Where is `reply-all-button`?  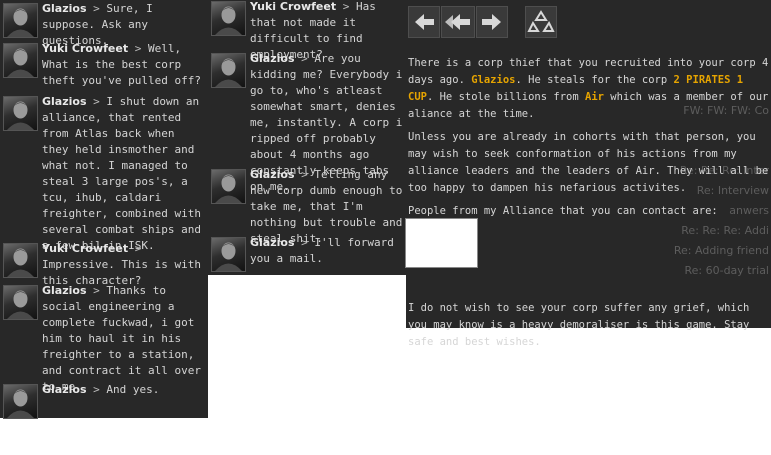 reply-all-button is located at coordinates (458, 22).